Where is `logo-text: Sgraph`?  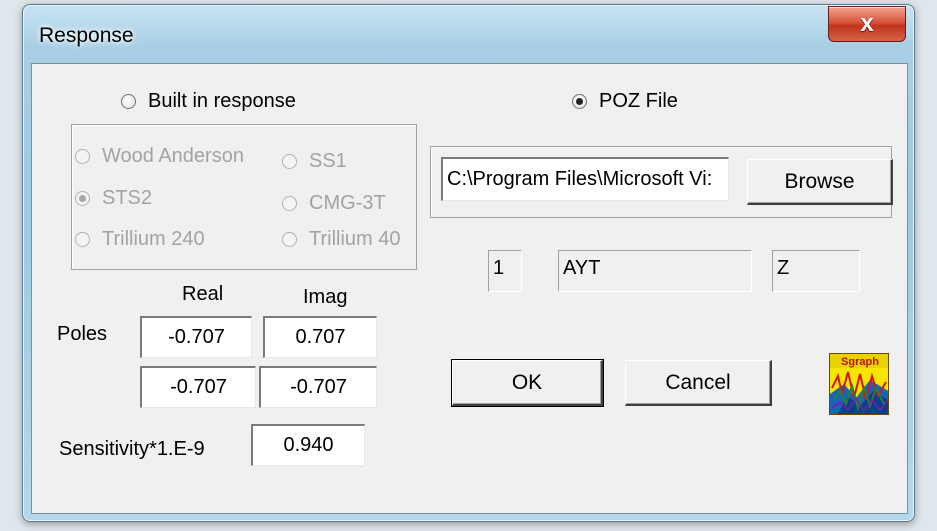
logo-text: Sgraph is located at coordinates (860, 362).